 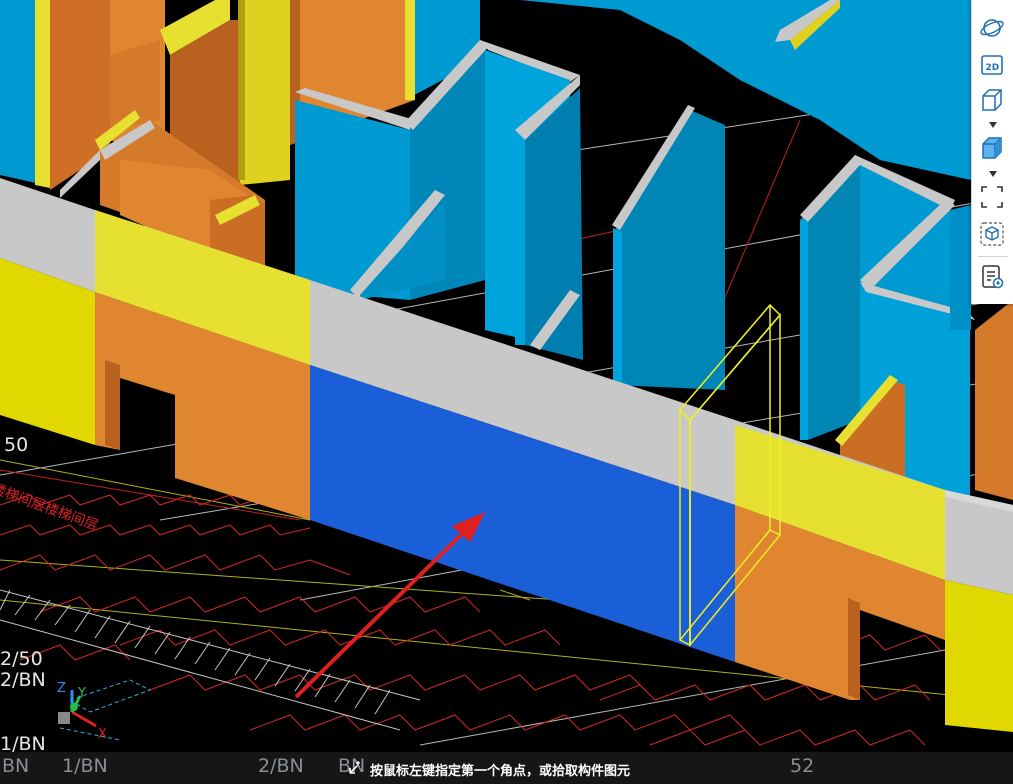 I want to click on bottom-axis-label: 2/BN, so click(x=281, y=766).